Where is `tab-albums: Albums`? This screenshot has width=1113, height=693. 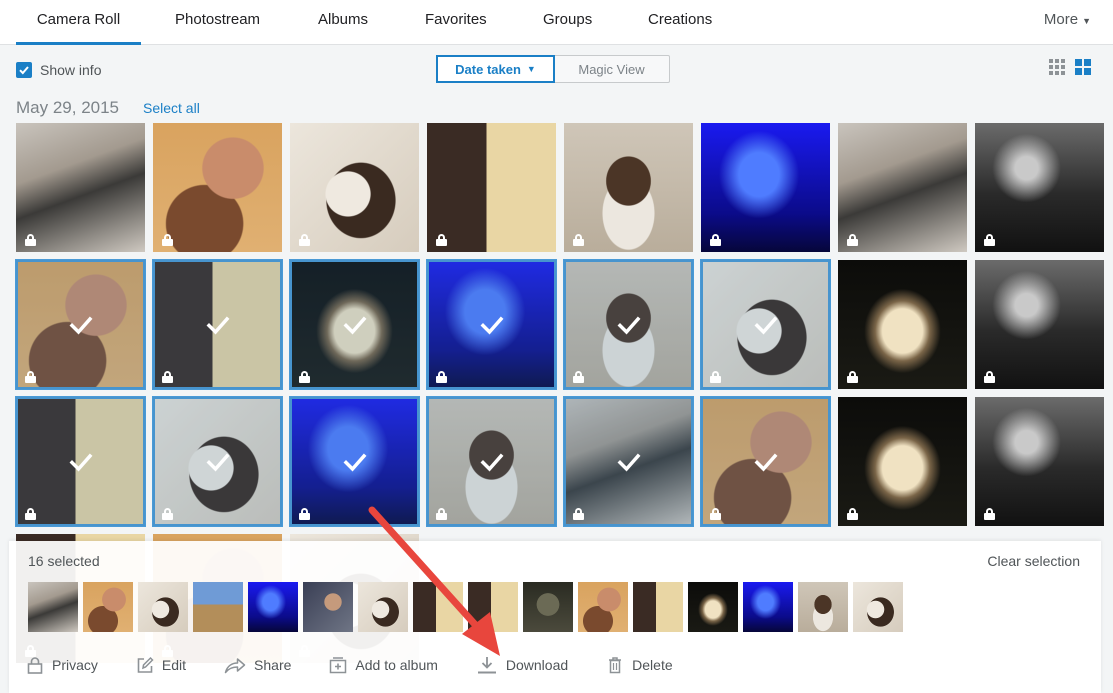
tab-albums: Albums is located at coordinates (343, 22).